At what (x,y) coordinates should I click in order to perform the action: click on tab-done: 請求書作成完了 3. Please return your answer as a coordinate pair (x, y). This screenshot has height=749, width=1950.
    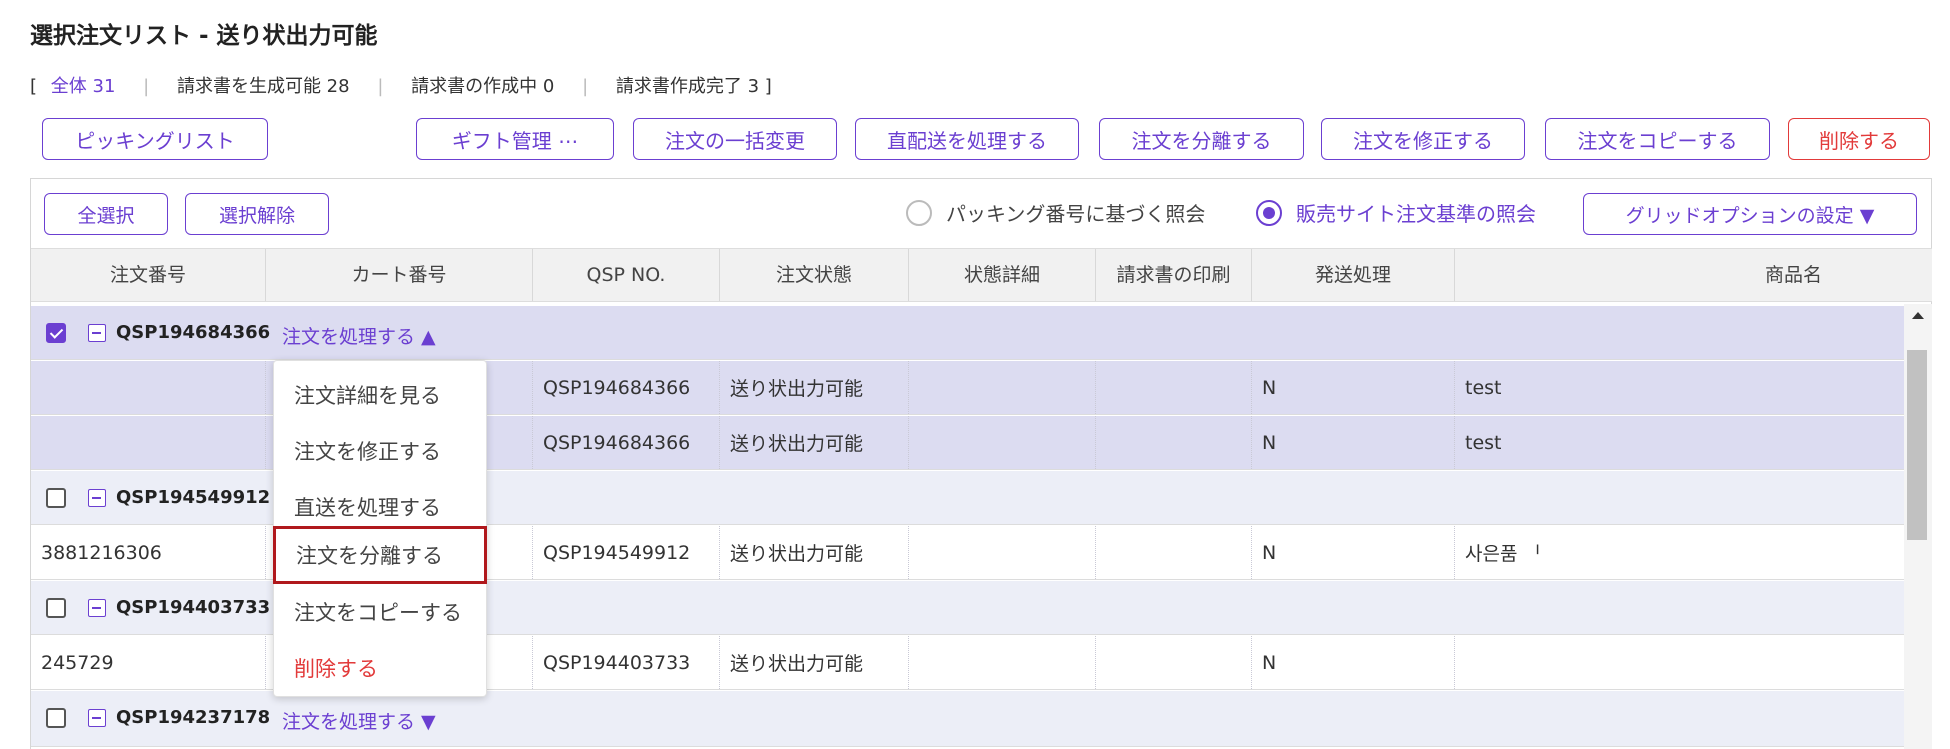
    Looking at the image, I should click on (687, 86).